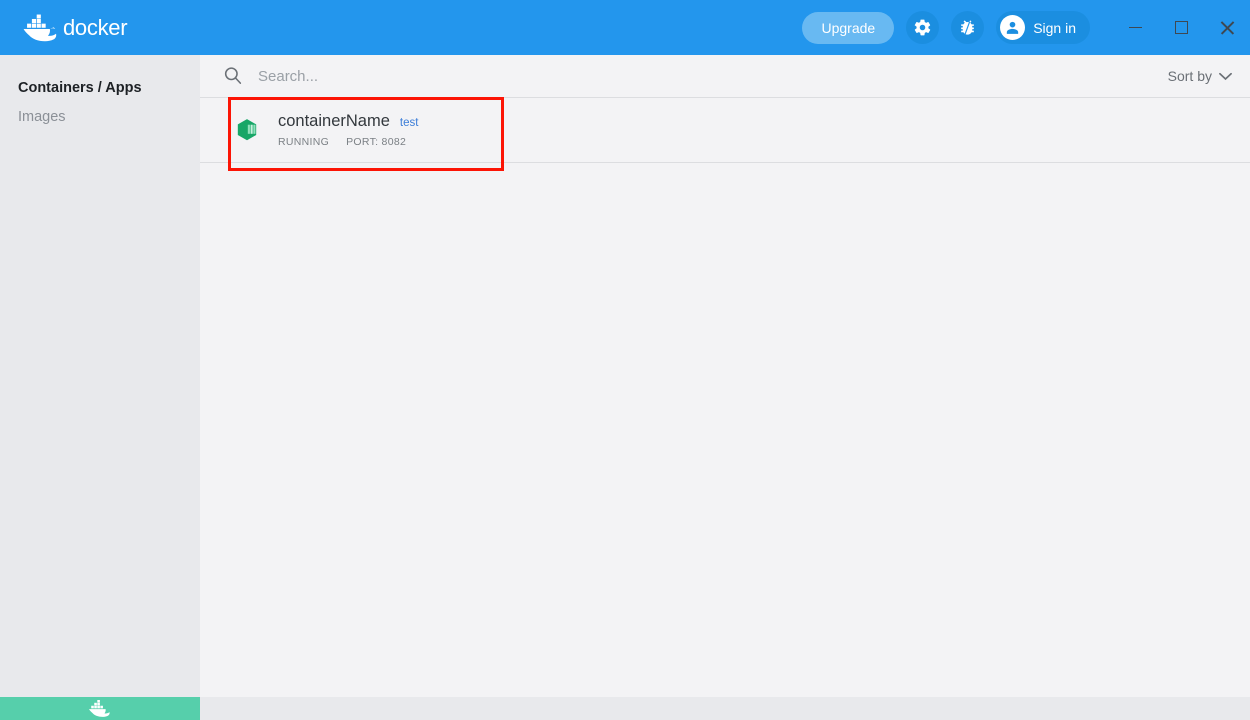 The height and width of the screenshot is (720, 1250). I want to click on bug-icon, so click(968, 27).